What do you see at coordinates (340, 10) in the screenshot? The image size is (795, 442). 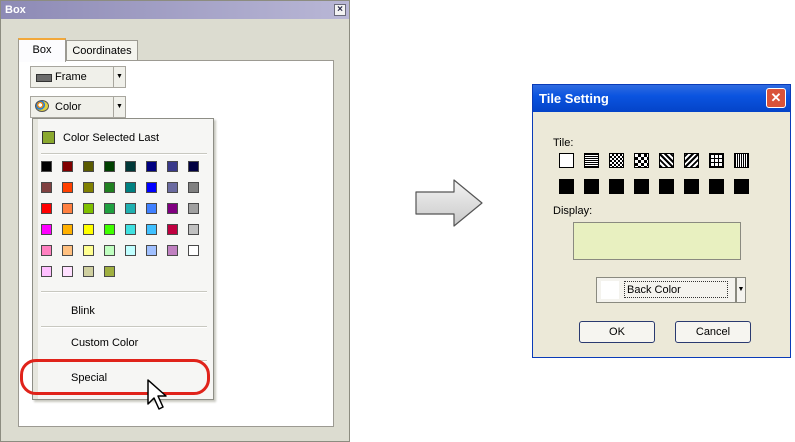 I see `close-icon: ×` at bounding box center [340, 10].